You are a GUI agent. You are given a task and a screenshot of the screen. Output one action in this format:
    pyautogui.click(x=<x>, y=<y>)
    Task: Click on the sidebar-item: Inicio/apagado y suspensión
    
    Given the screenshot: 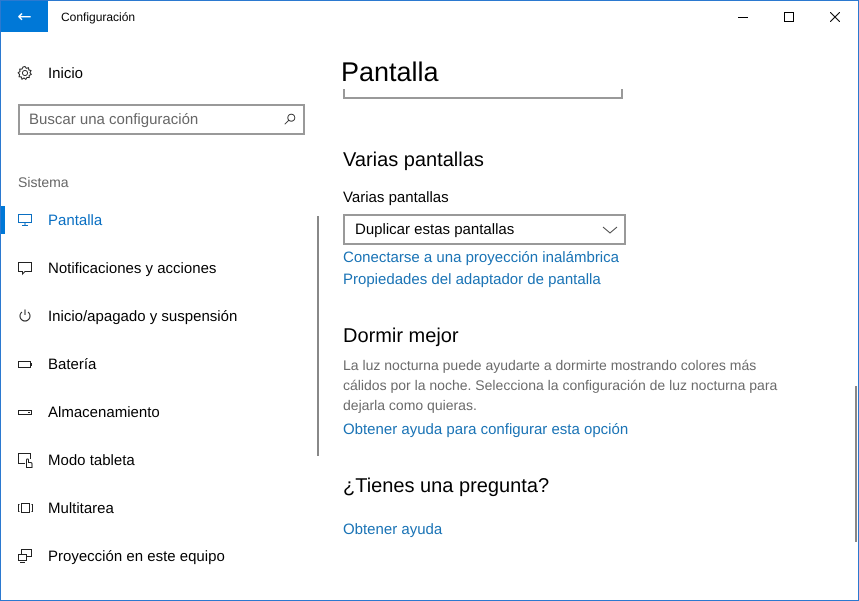 What is the action you would take?
    pyautogui.click(x=159, y=316)
    